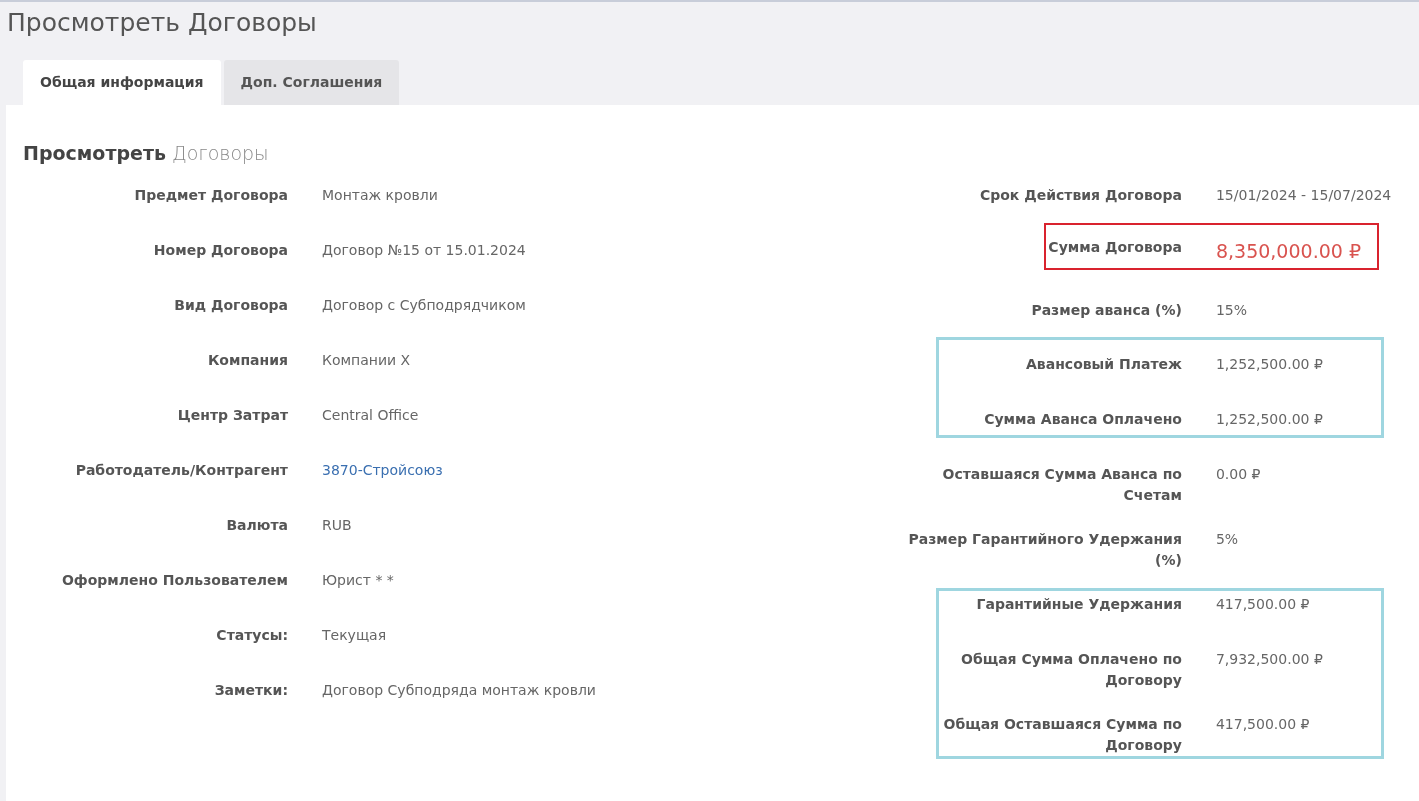 The image size is (1419, 801). I want to click on field-value: Договор с Субподрядчиком, so click(424, 304).